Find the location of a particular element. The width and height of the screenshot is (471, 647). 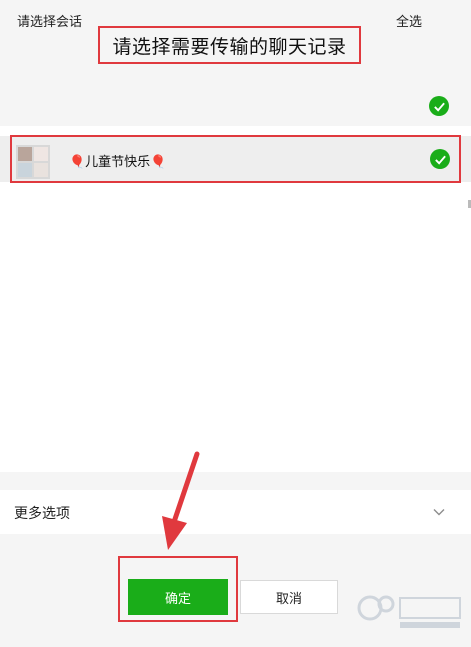

dialog-title: 请选择需要传输的聊天记录 is located at coordinates (229, 46).